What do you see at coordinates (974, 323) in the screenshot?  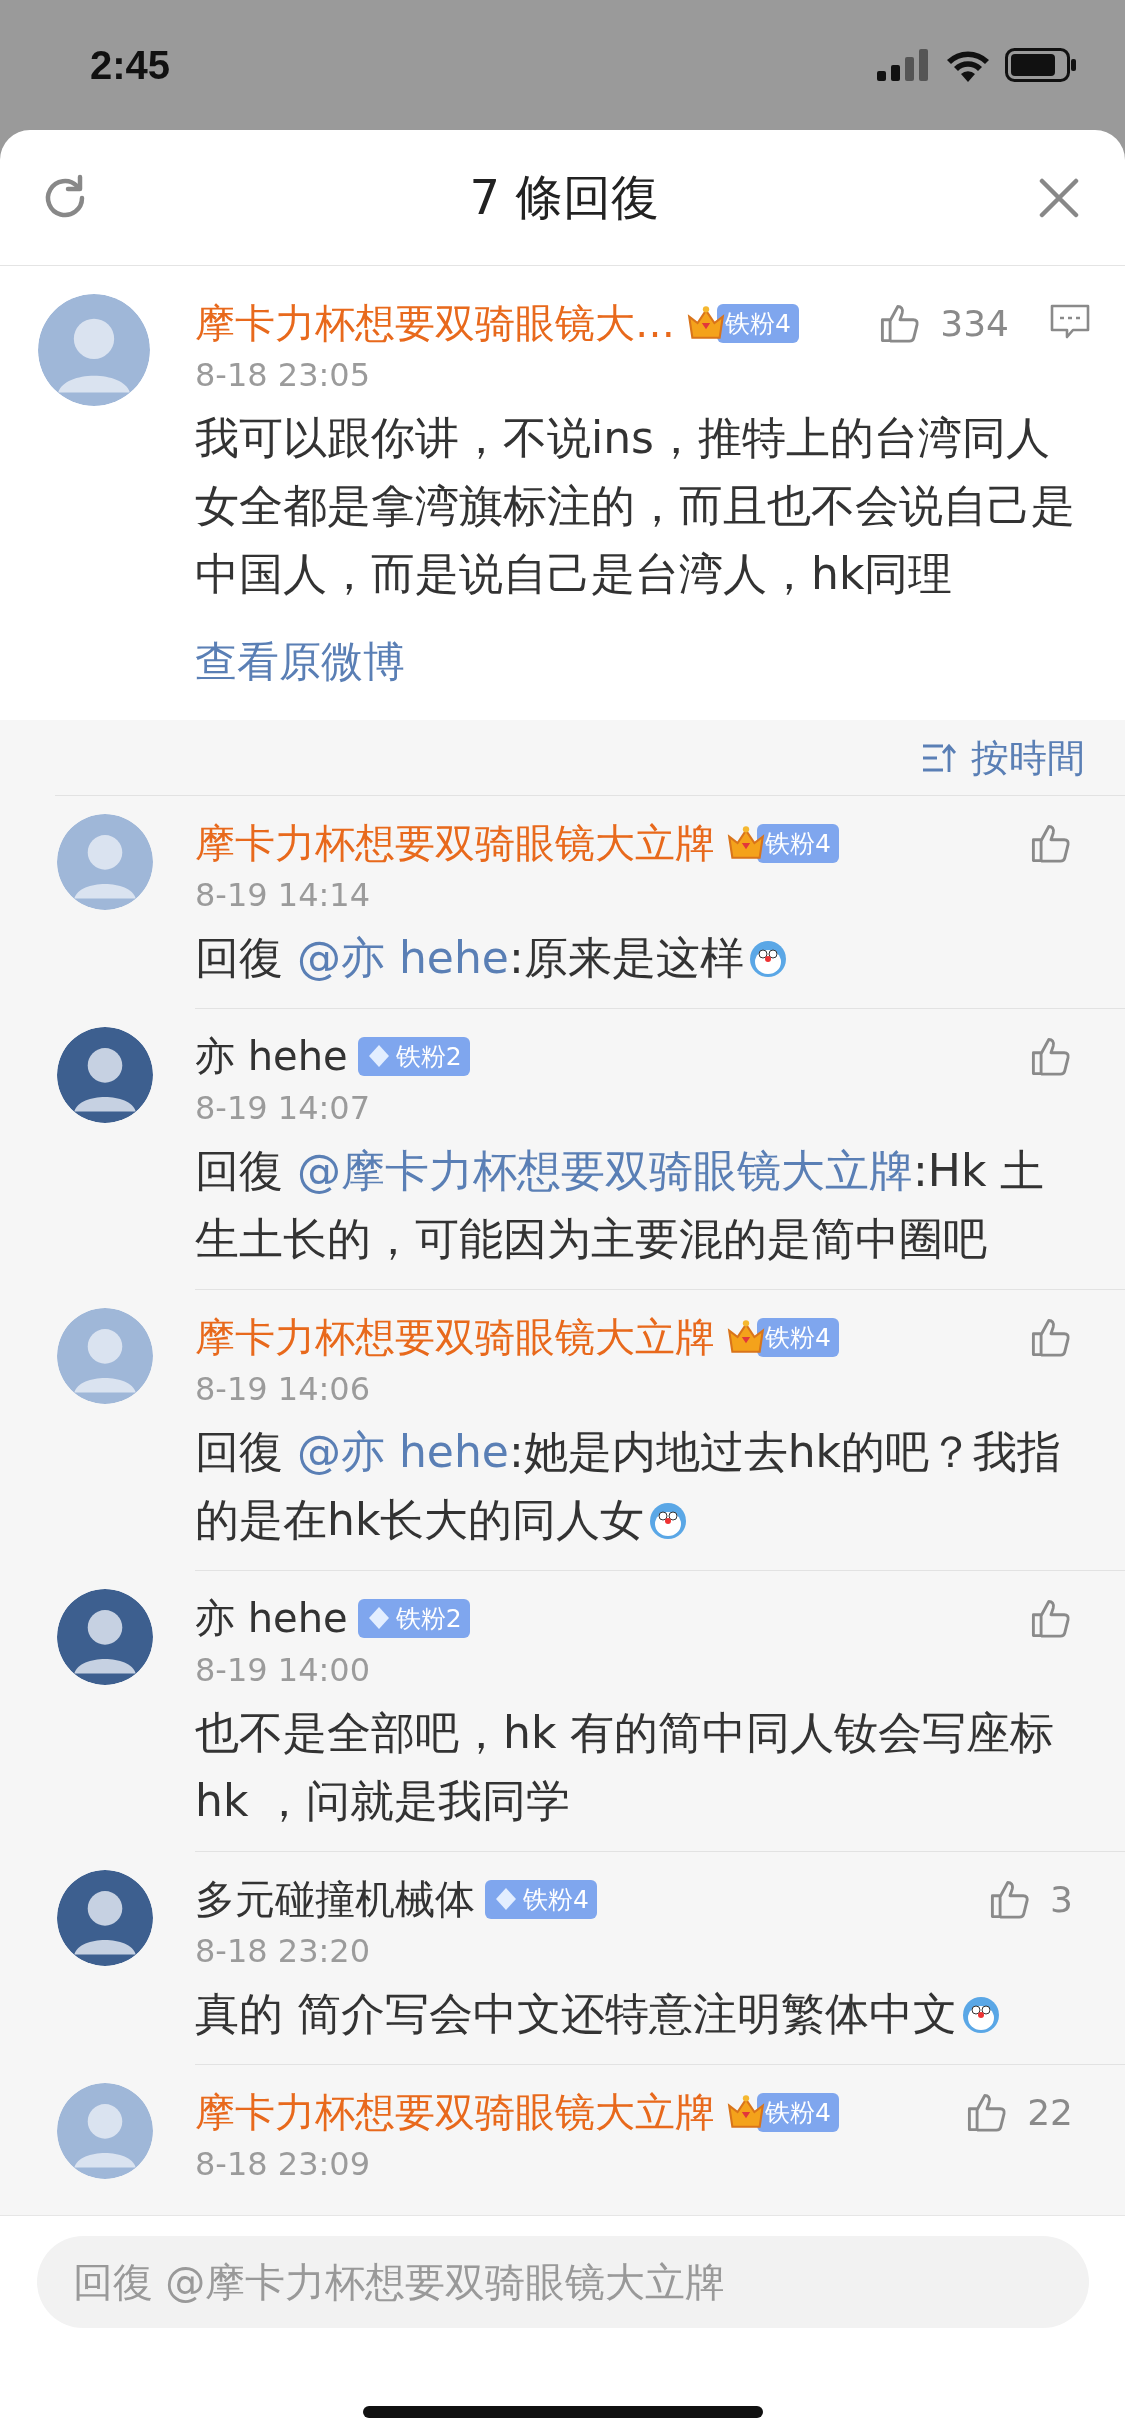 I see `like-count: 334` at bounding box center [974, 323].